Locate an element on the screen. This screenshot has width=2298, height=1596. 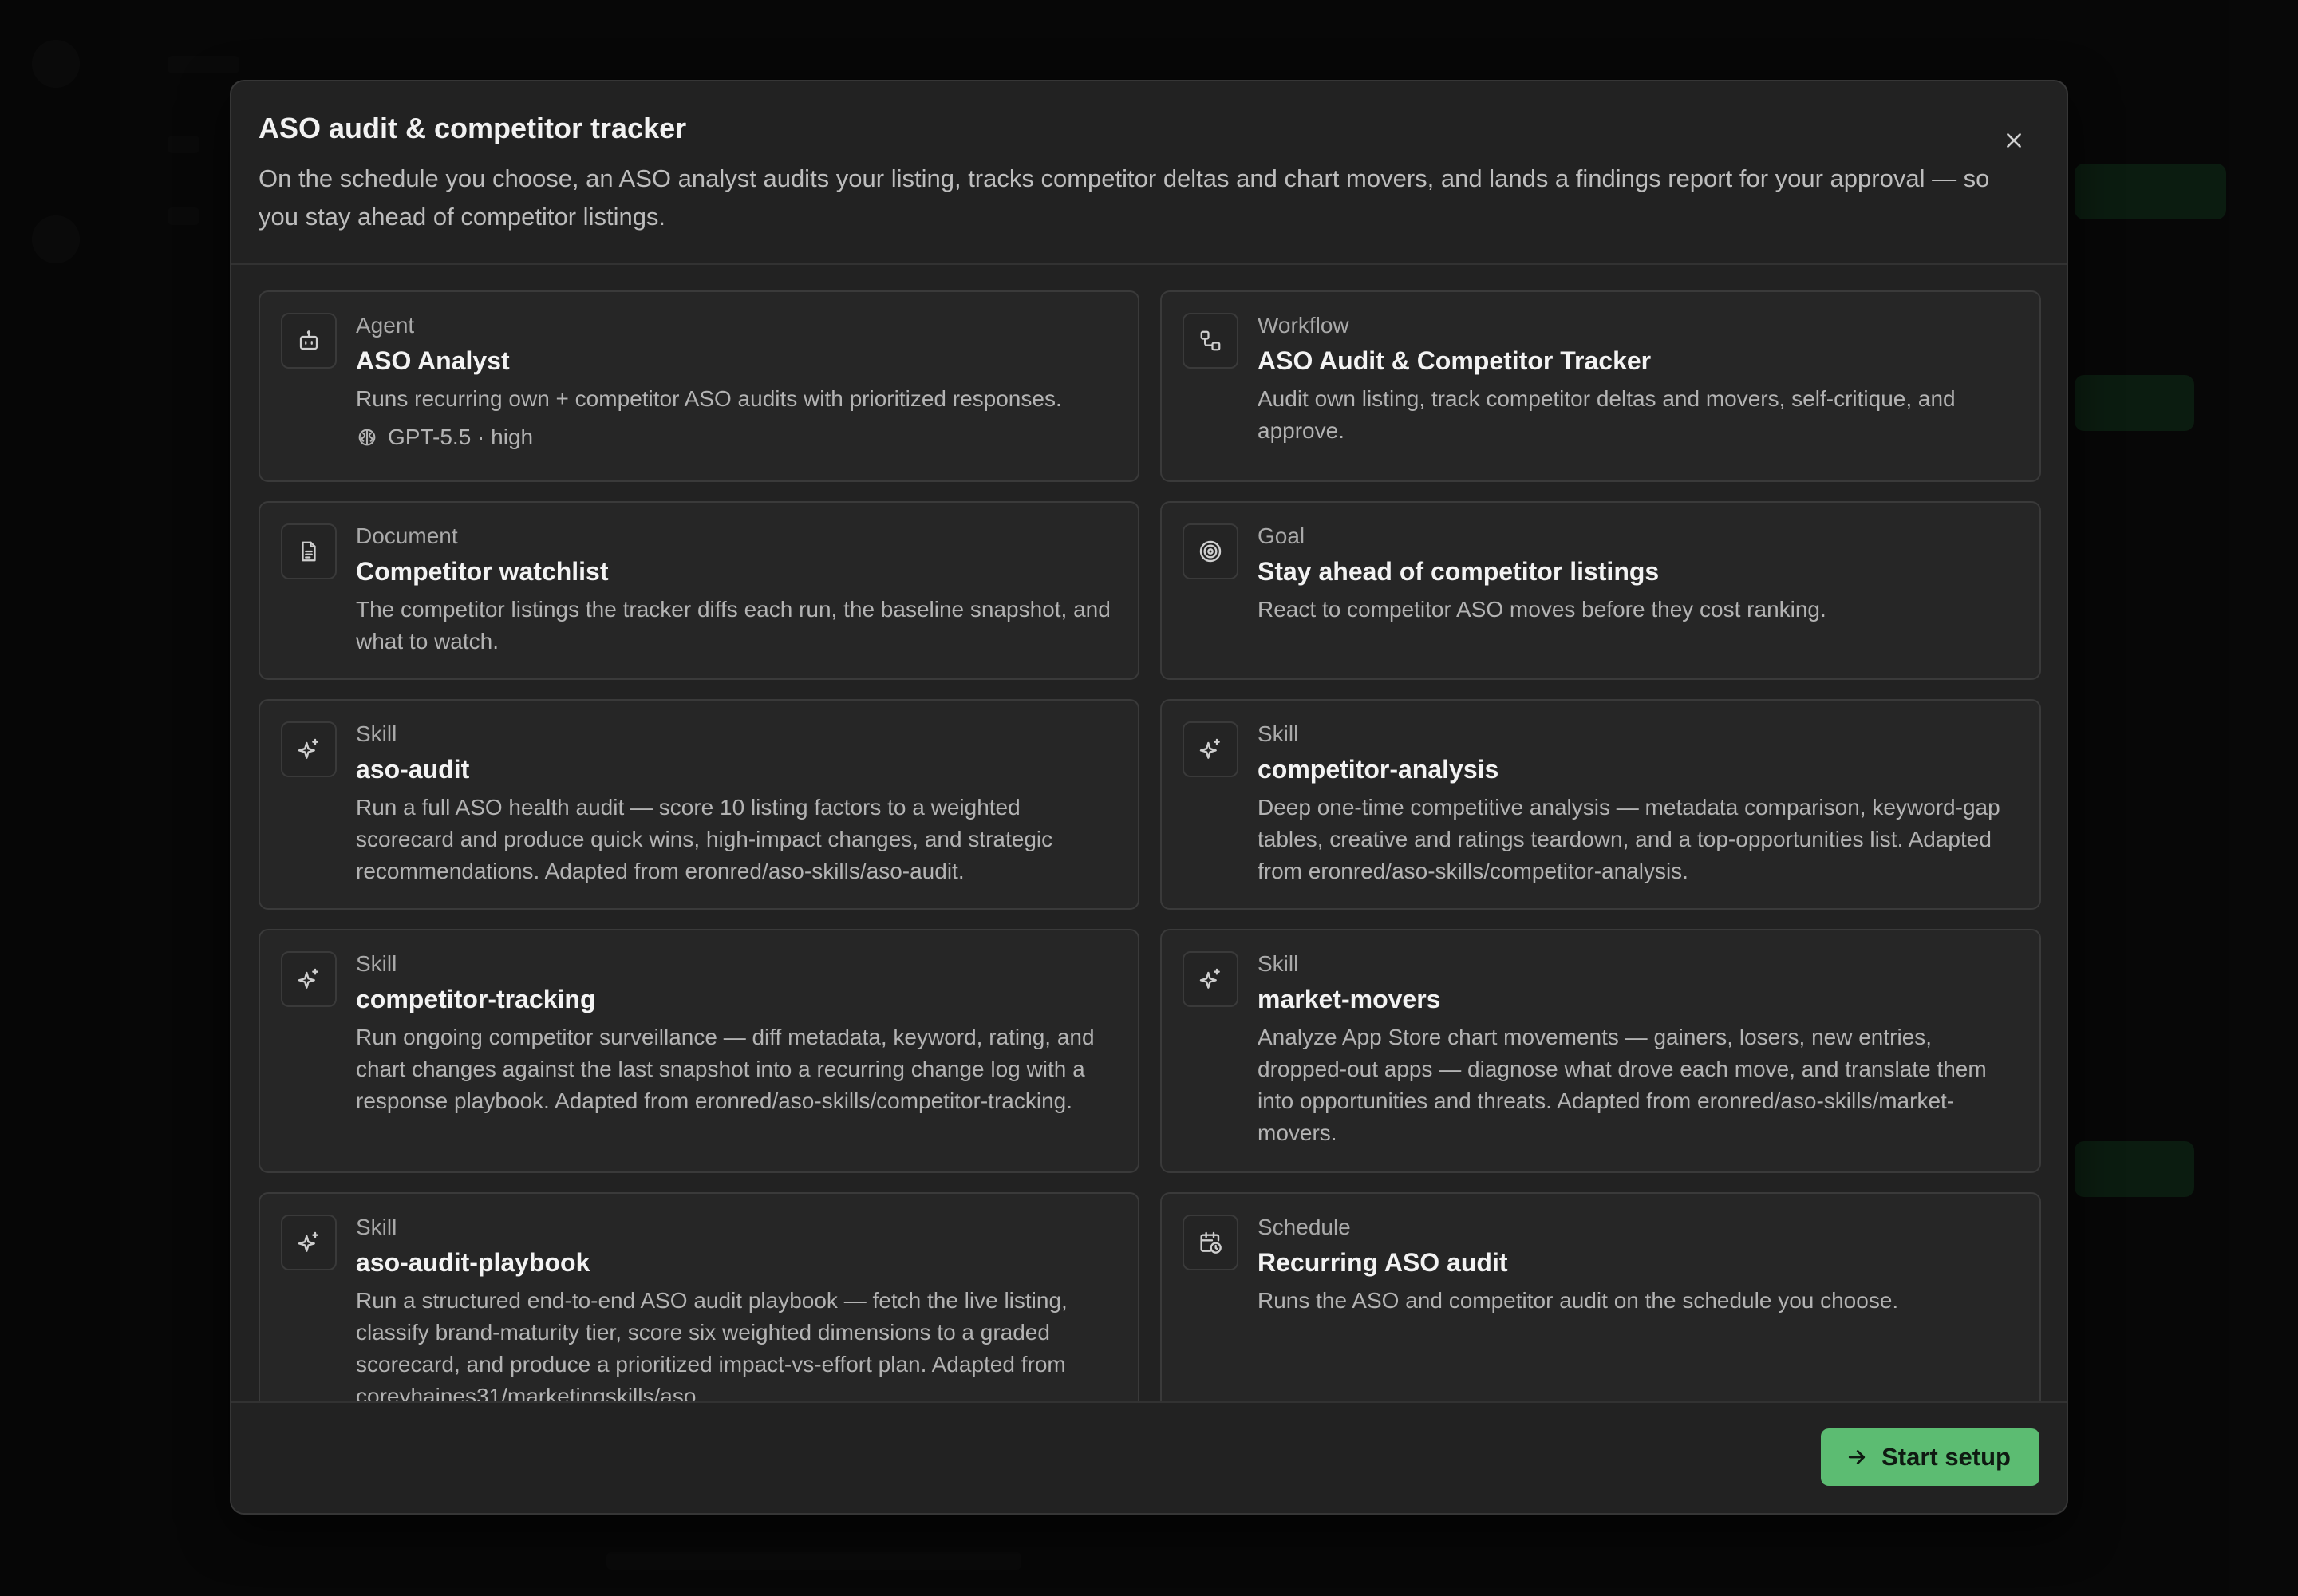
card-title: Stay ahead of competitor listings is located at coordinates (1459, 571).